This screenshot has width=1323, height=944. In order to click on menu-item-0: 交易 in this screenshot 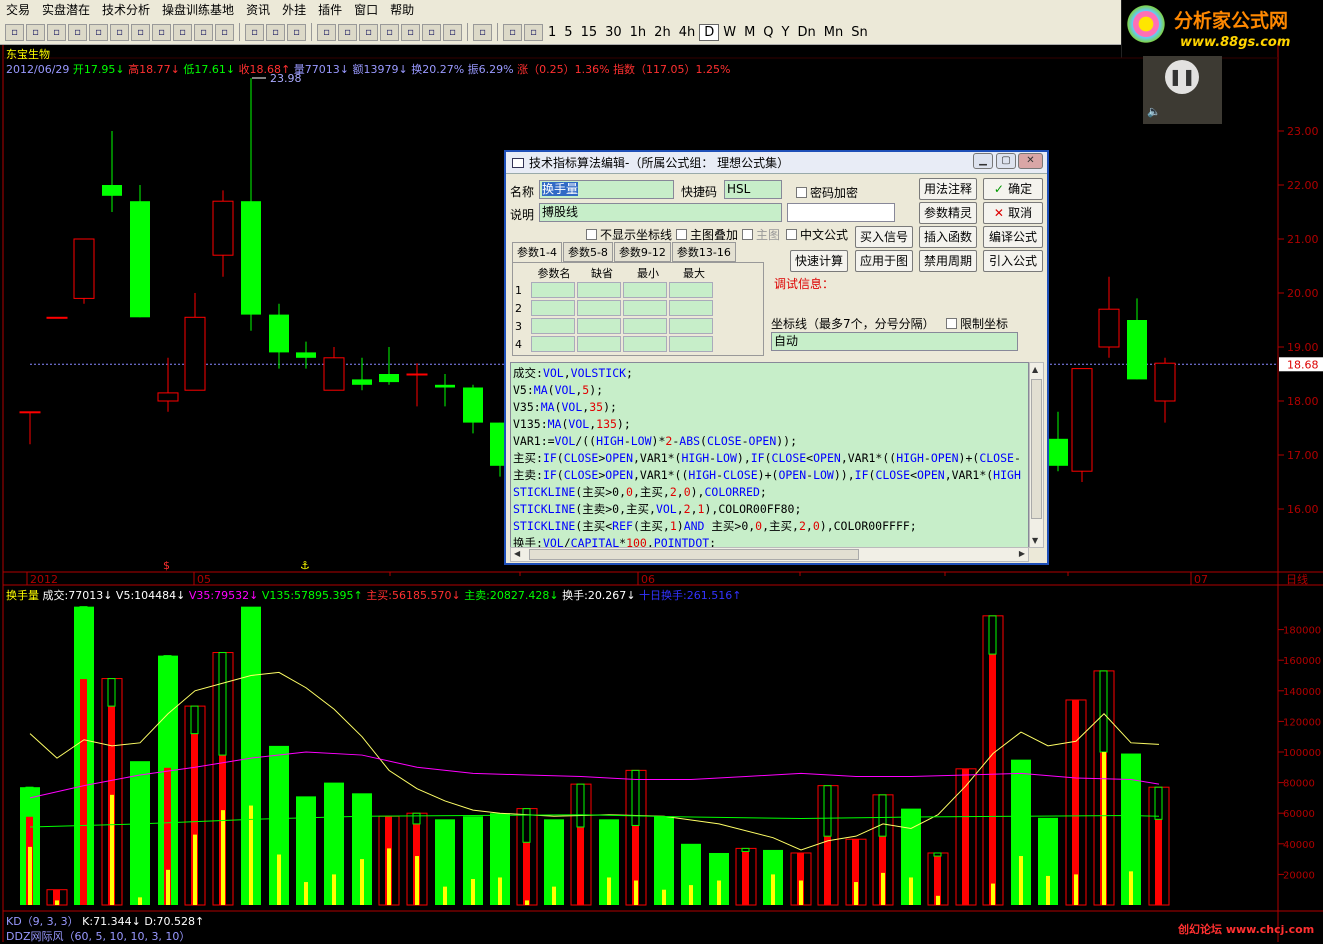, I will do `click(18, 10)`.